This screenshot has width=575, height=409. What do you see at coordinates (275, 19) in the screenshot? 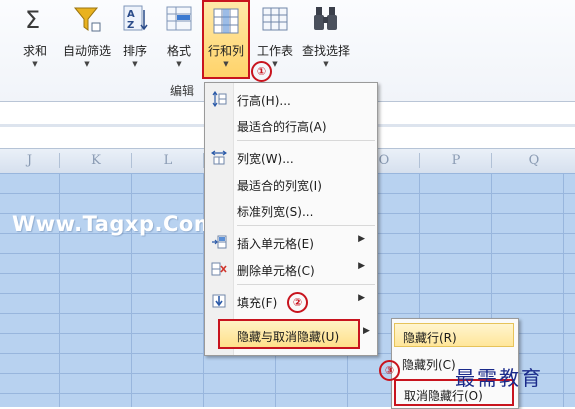
I see `worksheet-icon` at bounding box center [275, 19].